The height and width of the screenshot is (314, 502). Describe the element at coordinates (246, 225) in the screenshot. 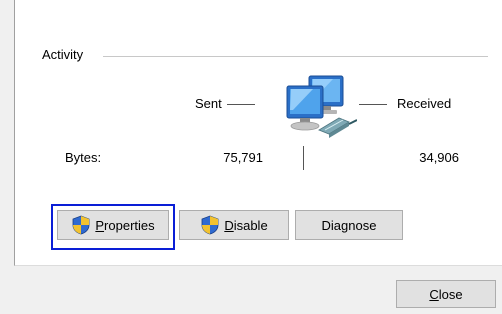

I see `disable-label: Disable` at that location.